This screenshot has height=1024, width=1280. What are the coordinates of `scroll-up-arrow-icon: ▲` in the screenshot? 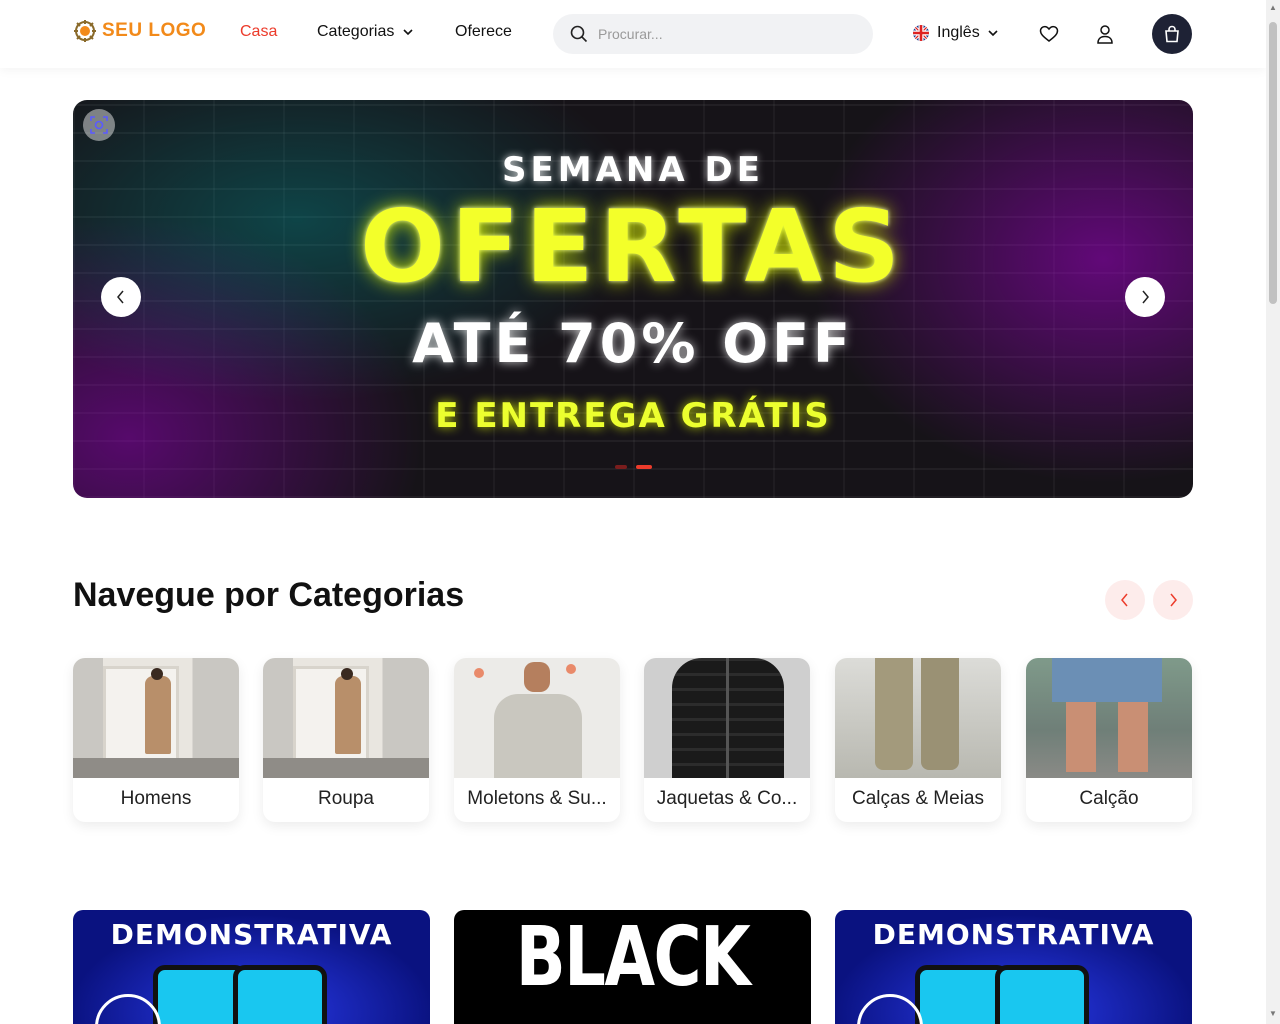 It's located at (1273, 8).